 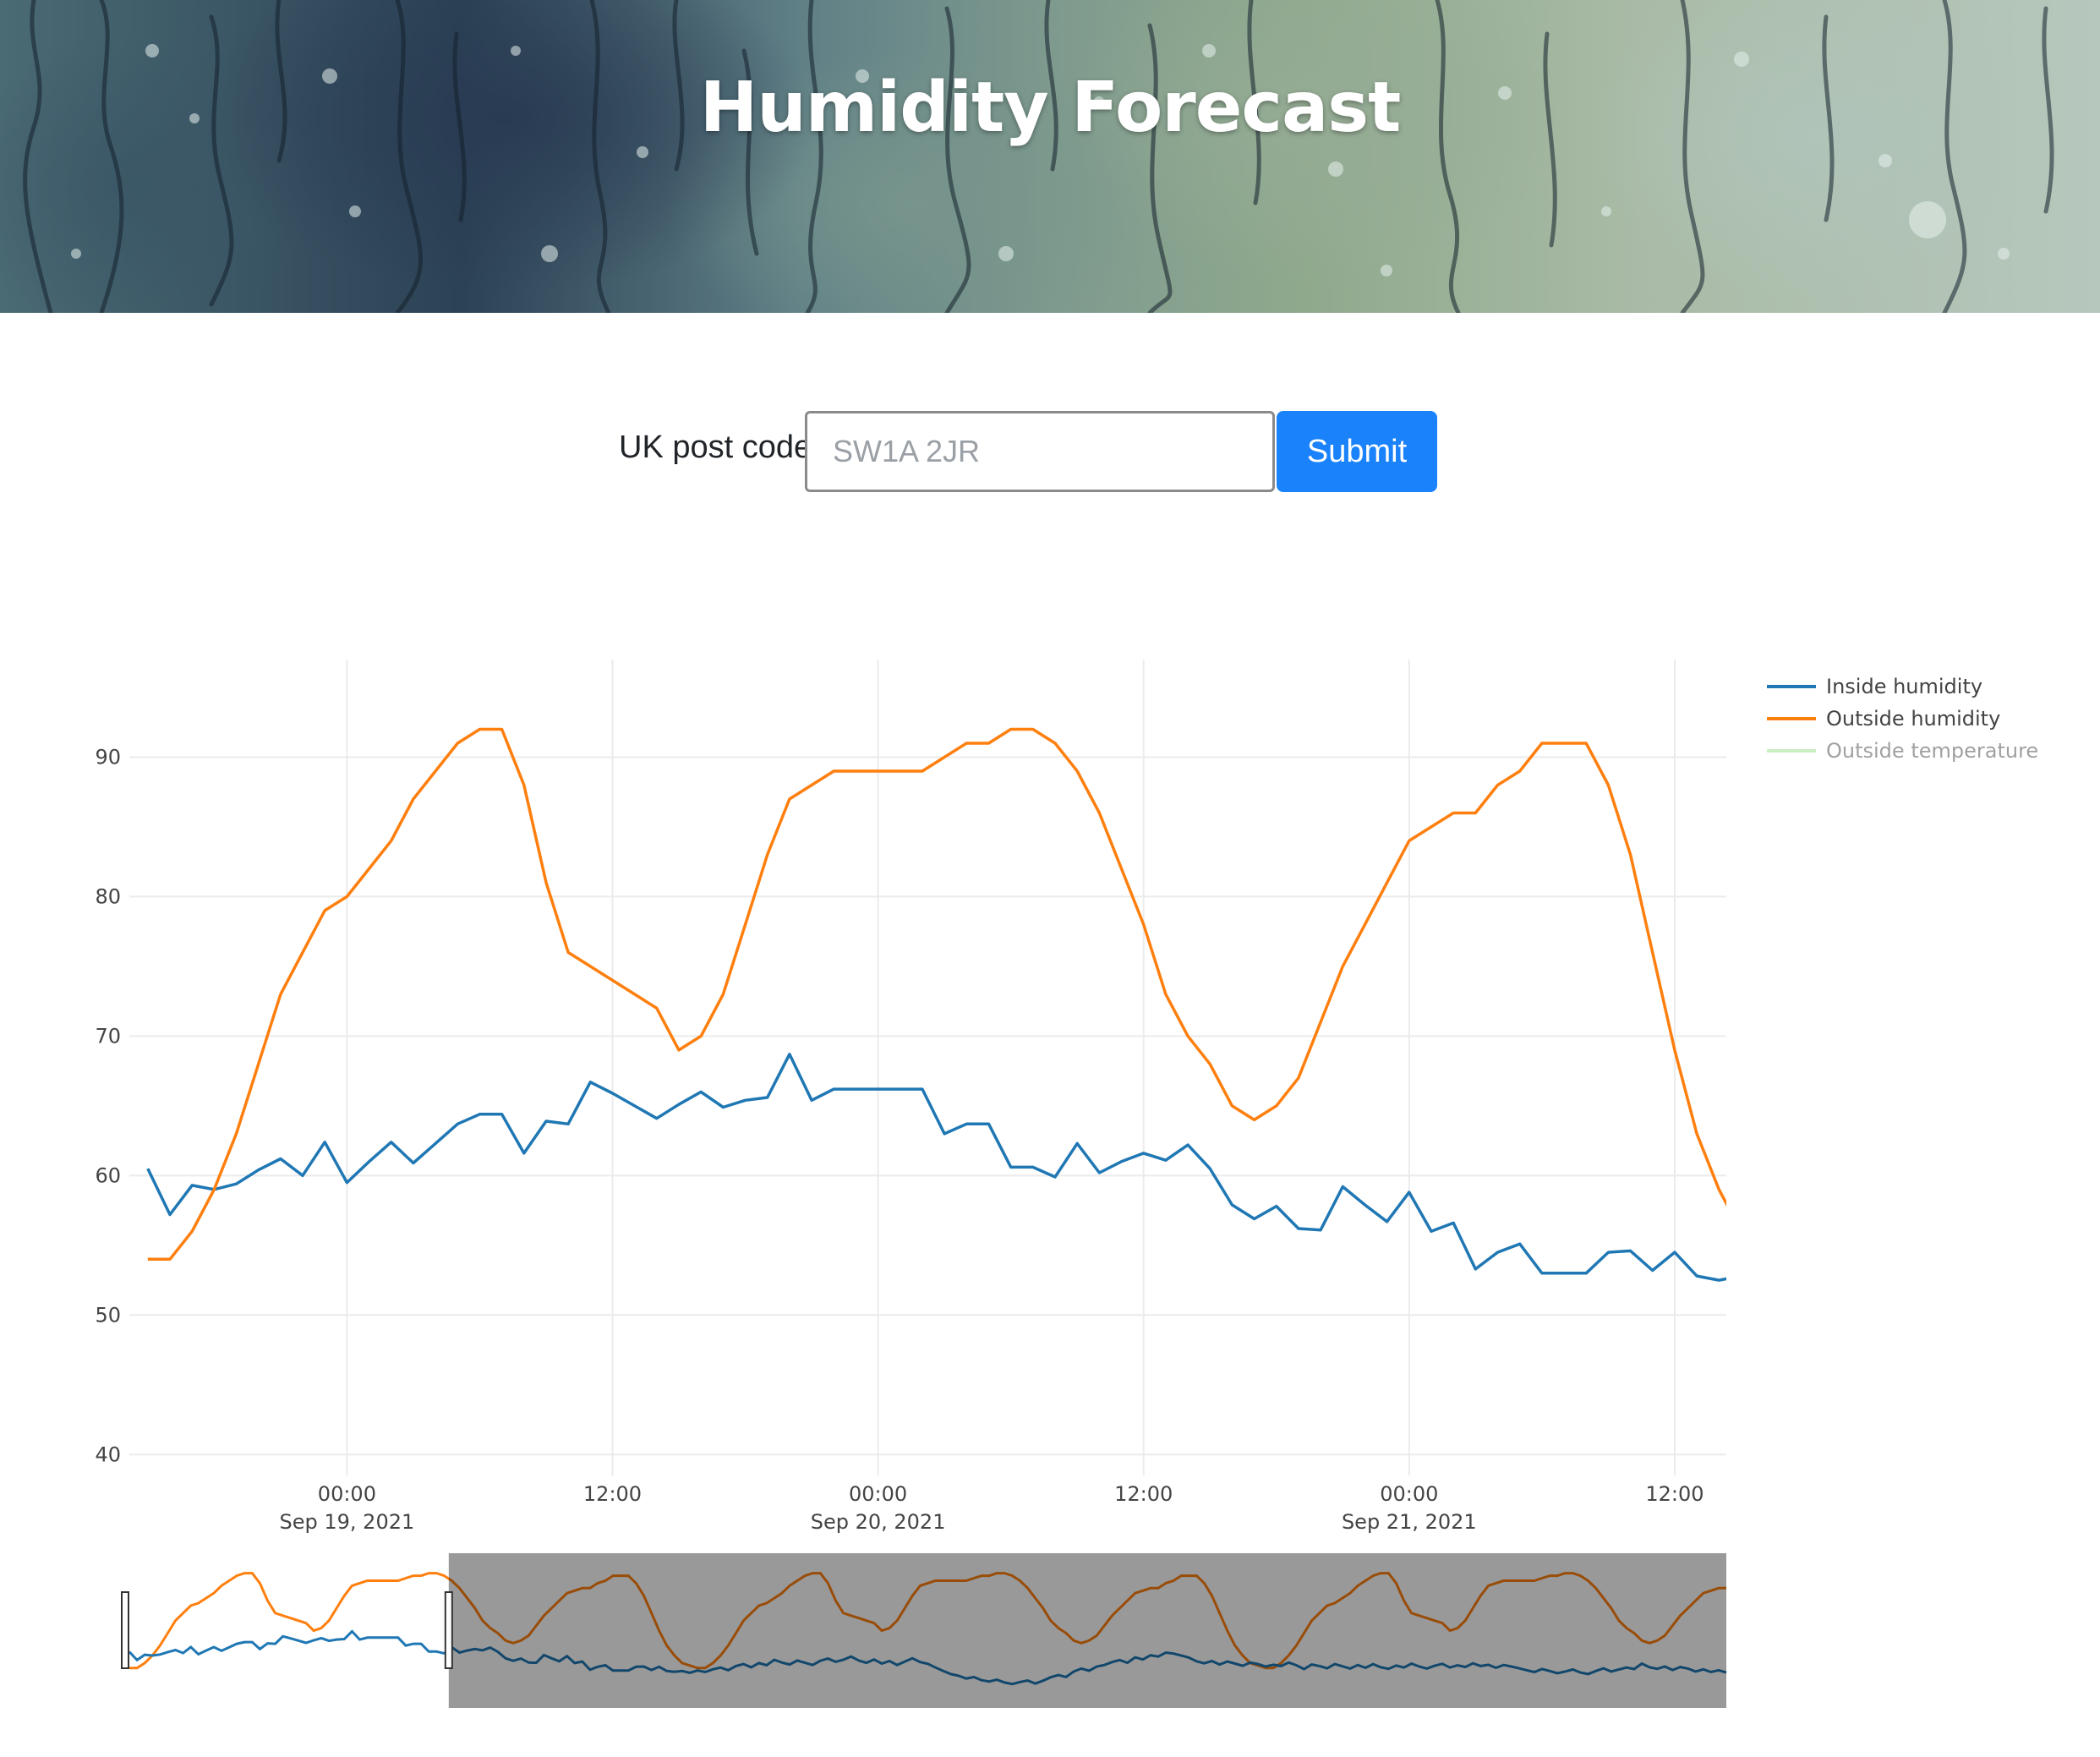 I want to click on postcode-input, so click(x=1040, y=451).